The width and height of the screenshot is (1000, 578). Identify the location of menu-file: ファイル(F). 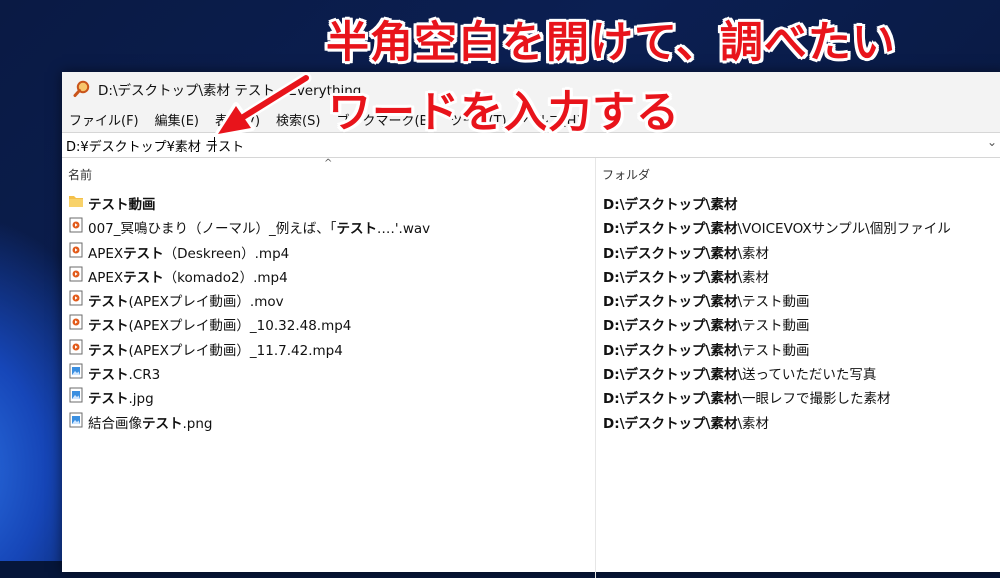
(105, 119).